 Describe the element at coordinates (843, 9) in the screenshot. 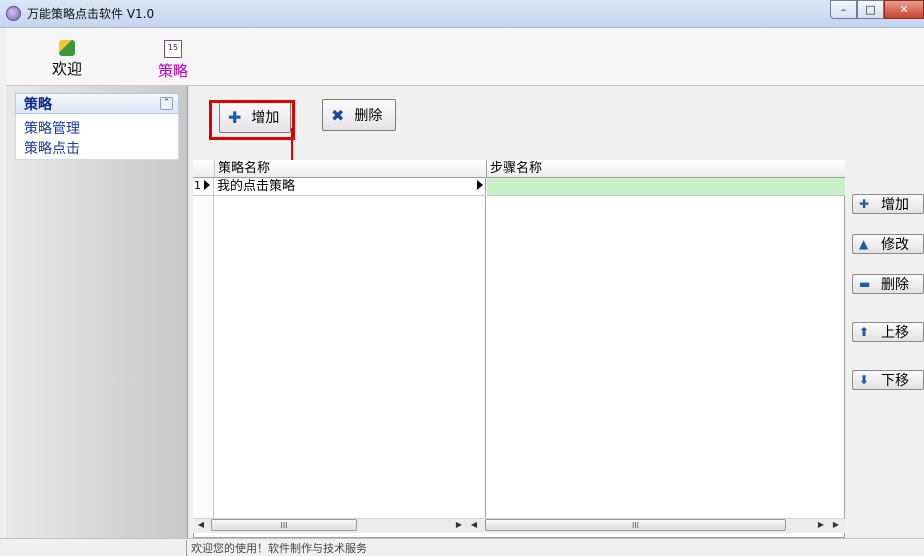

I see `minimize-button: –` at that location.